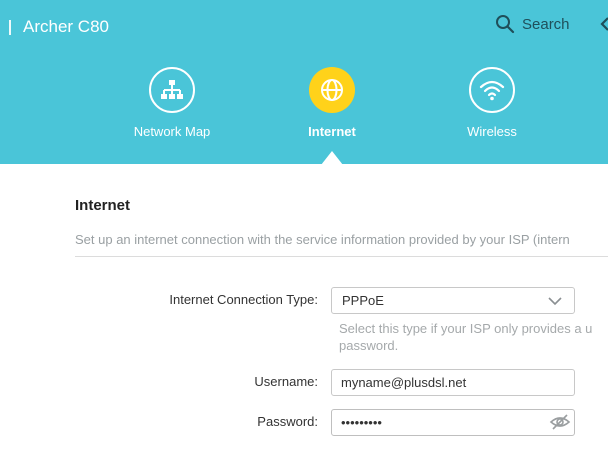 The image size is (608, 462). I want to click on brand: Archer C80, so click(59, 27).